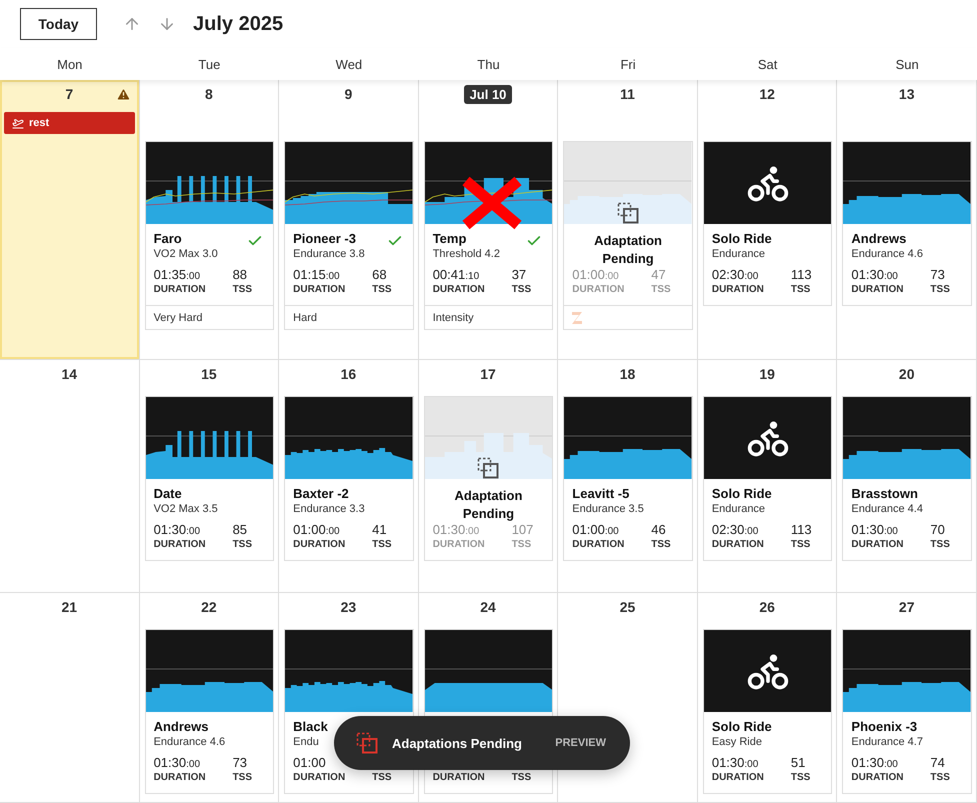 Image resolution: width=977 pixels, height=803 pixels. Describe the element at coordinates (767, 94) in the screenshot. I see `day-number: 12` at that location.